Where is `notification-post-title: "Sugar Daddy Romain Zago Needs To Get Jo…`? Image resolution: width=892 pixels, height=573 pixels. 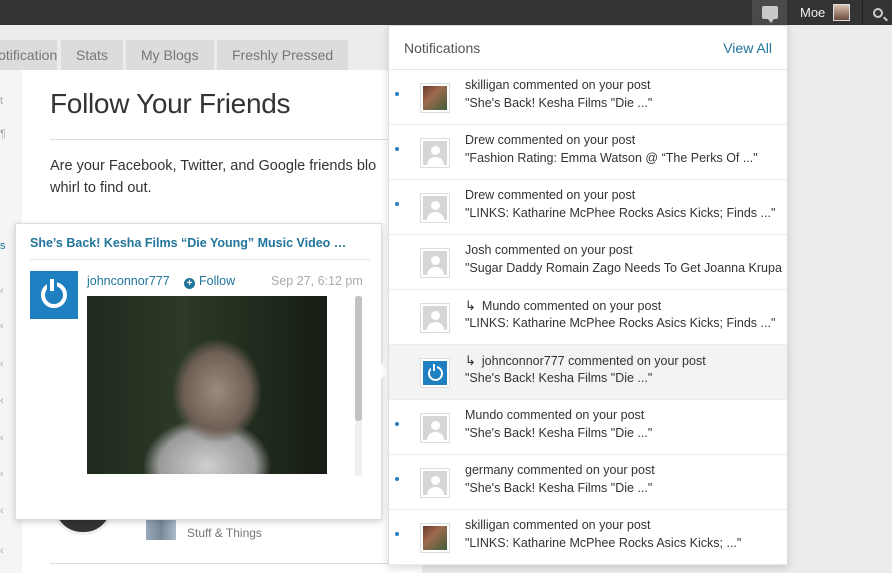 notification-post-title: "Sugar Daddy Romain Zago Needs To Get Jo… is located at coordinates (623, 268).